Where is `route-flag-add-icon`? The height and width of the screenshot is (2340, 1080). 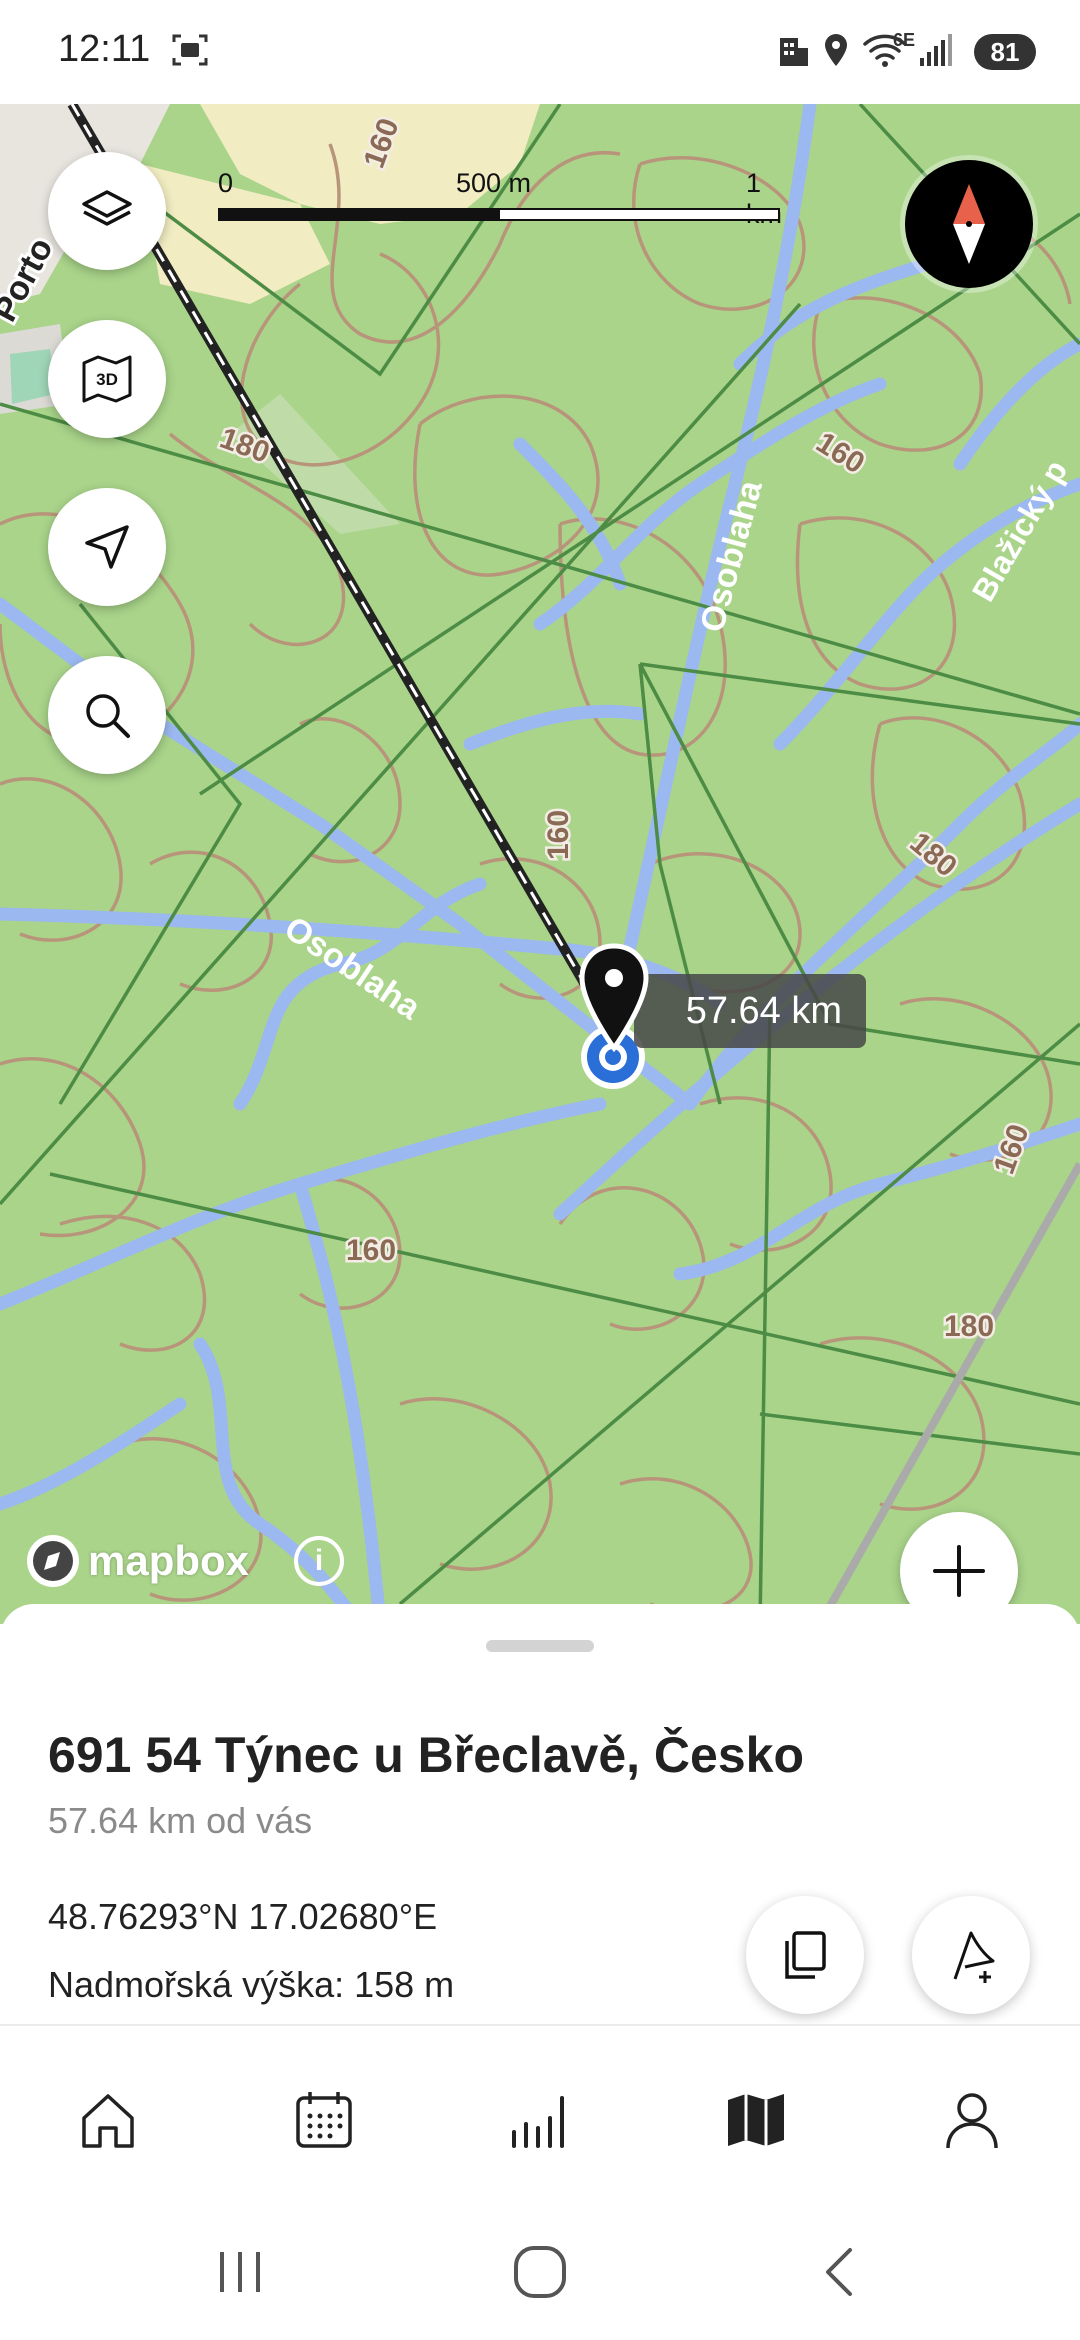
route-flag-add-icon is located at coordinates (974, 1957).